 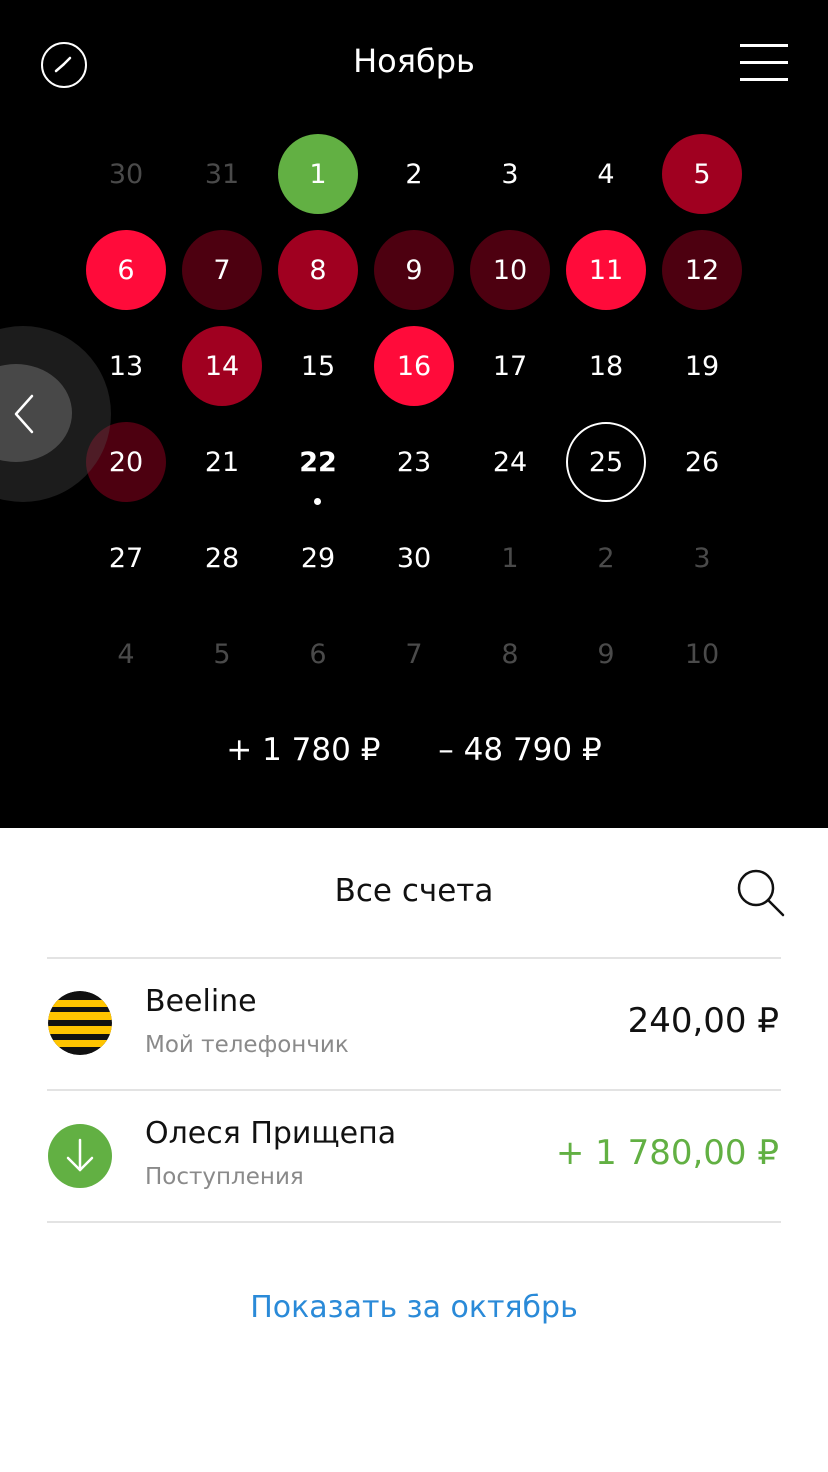 I want to click on calendar-day: 18, so click(x=606, y=366).